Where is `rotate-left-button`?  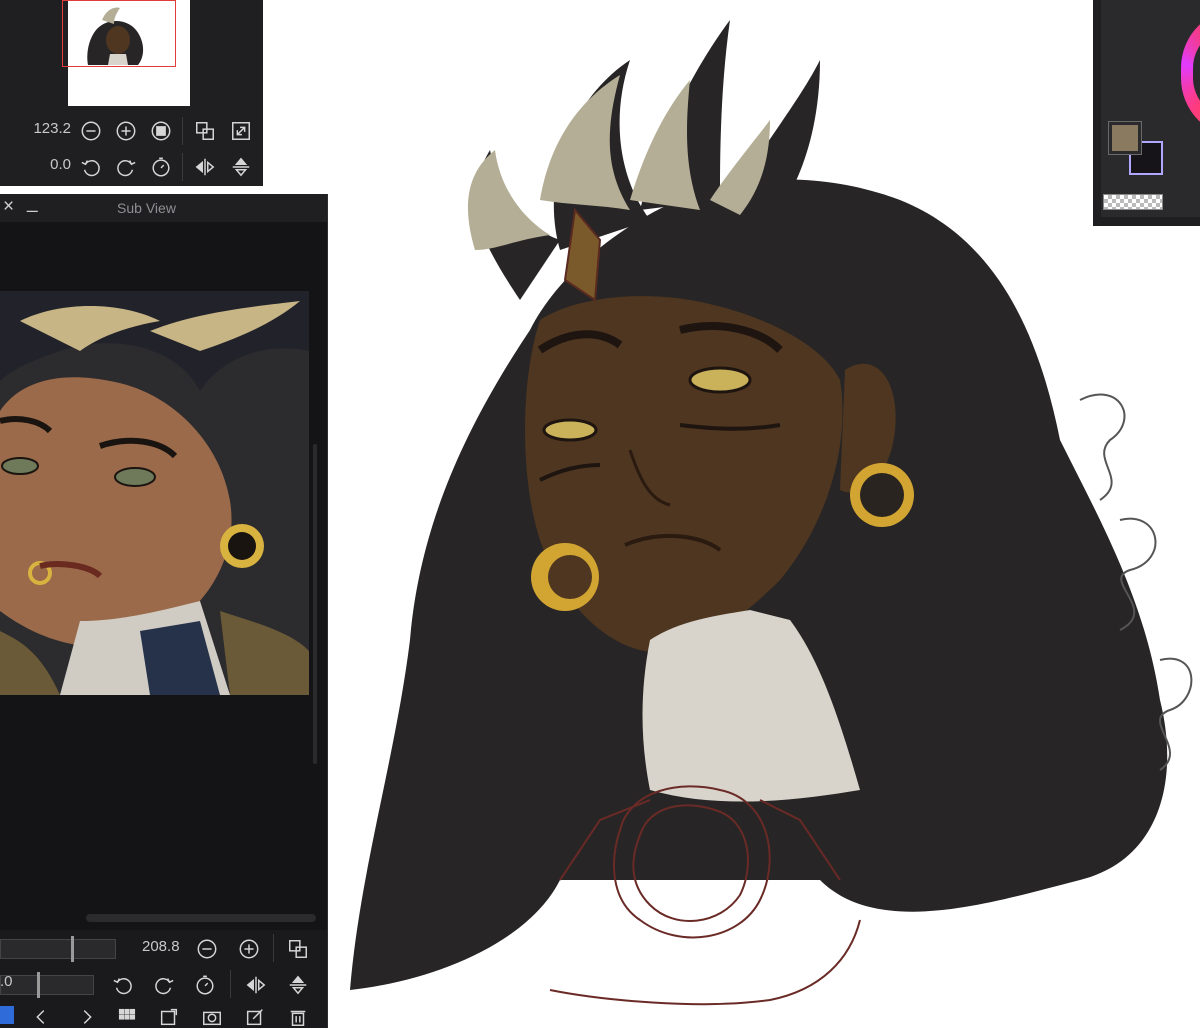 rotate-left-button is located at coordinates (91, 167).